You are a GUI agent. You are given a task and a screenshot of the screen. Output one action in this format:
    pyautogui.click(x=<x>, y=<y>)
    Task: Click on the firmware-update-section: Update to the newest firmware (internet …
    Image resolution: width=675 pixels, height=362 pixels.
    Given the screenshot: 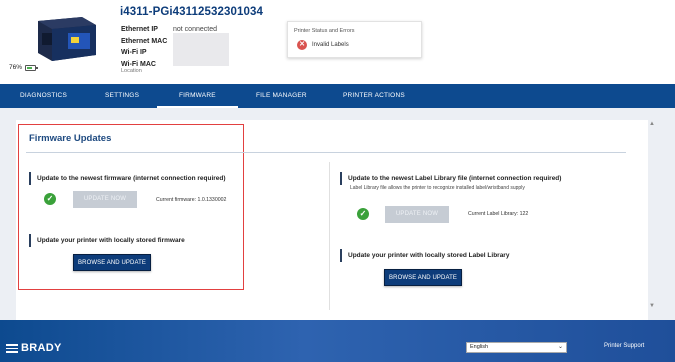 What is the action you would take?
    pyautogui.click(x=127, y=178)
    